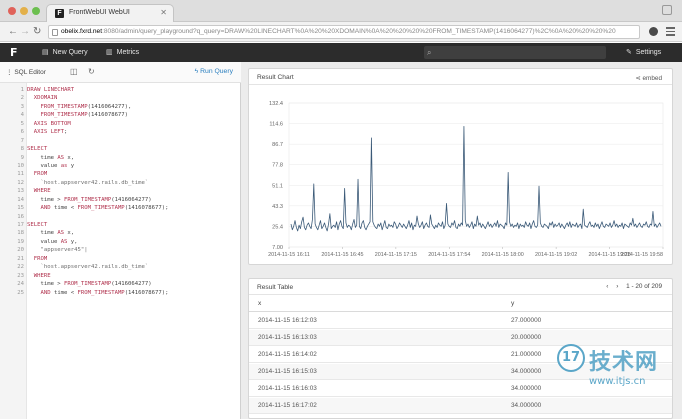 This screenshot has height=419, width=682. I want to click on code-token: DRAW LINECHART, so click(51, 90).